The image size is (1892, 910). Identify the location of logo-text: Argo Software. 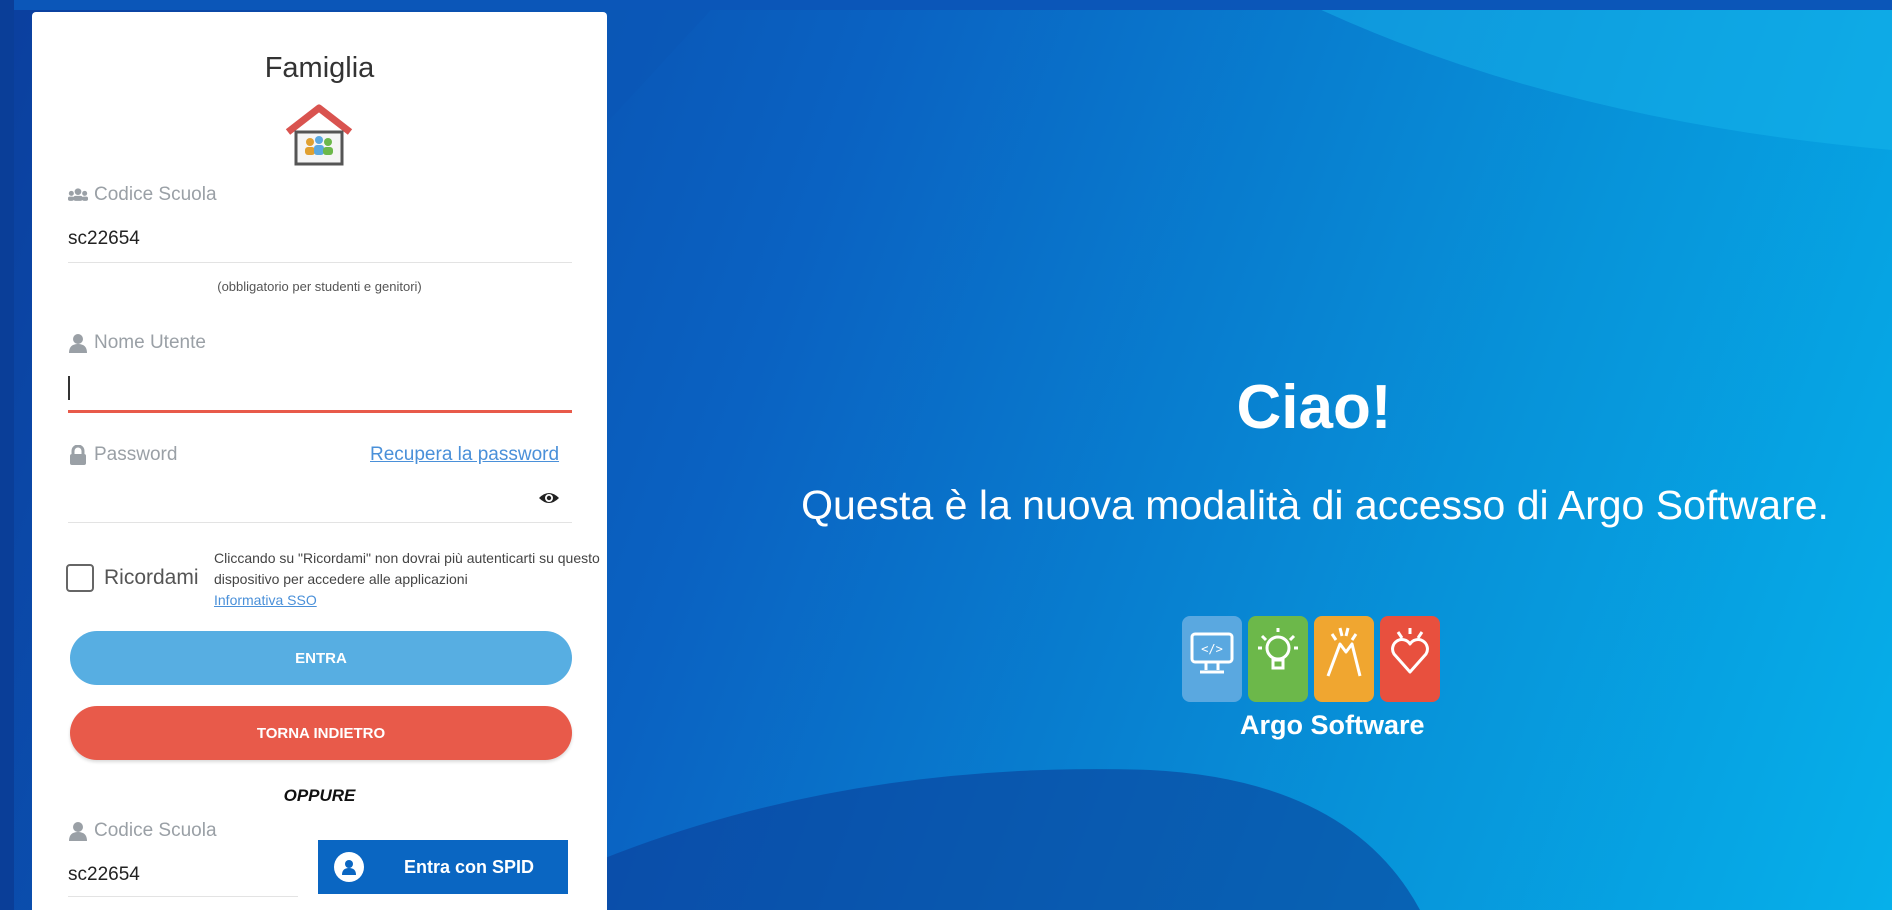
(1332, 725).